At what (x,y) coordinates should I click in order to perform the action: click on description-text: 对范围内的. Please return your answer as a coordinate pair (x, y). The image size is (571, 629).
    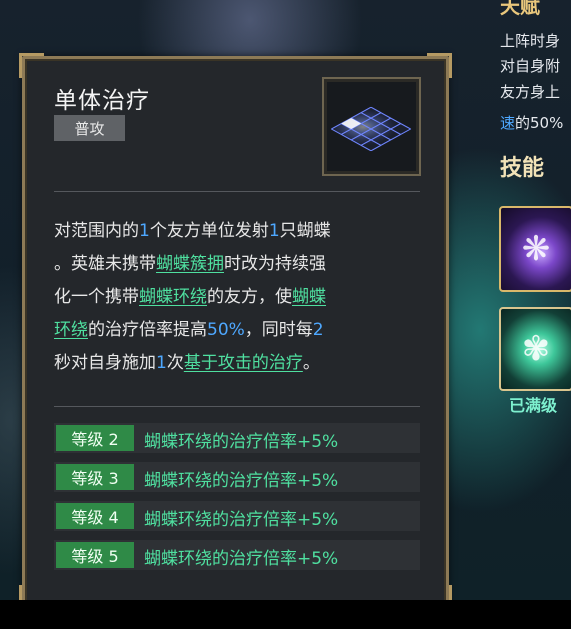
    Looking at the image, I should click on (96, 231).